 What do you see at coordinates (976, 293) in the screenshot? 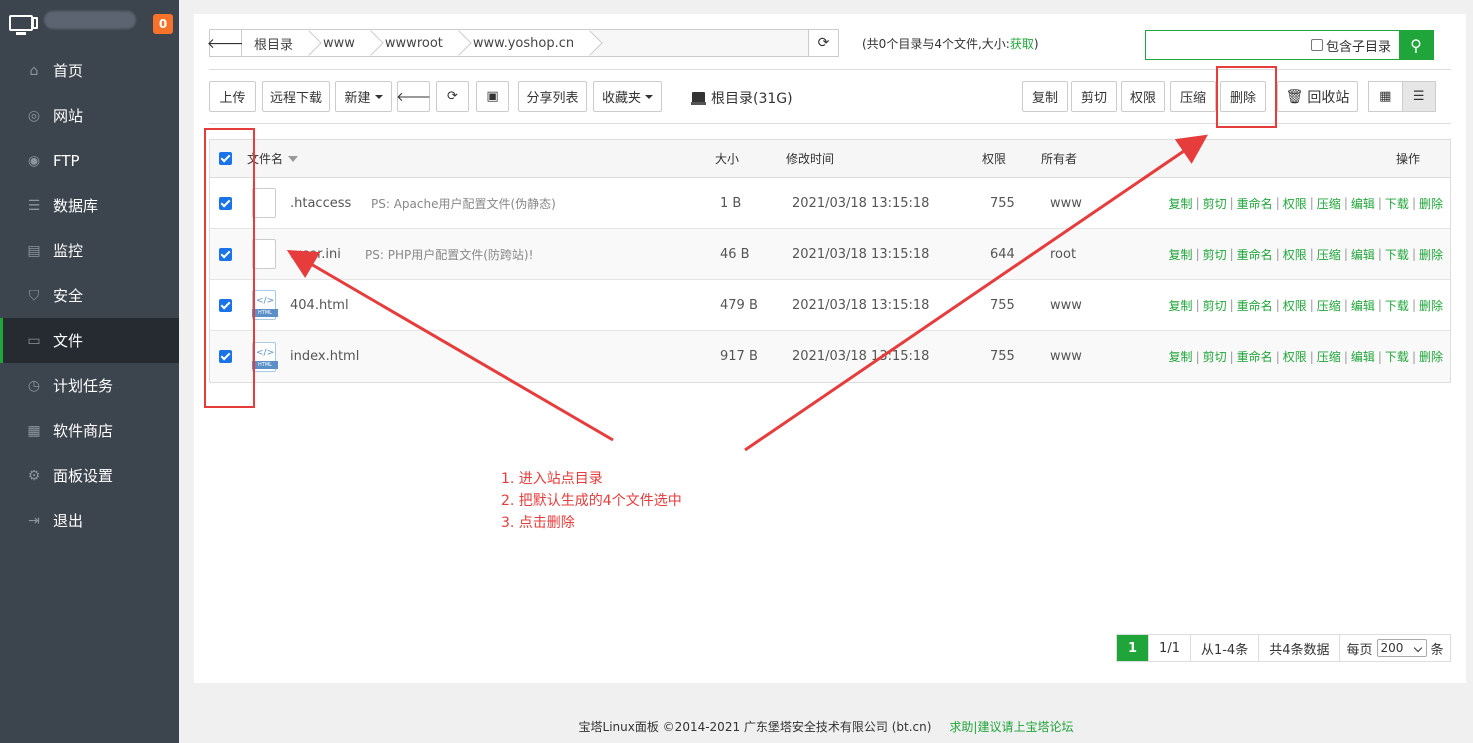
I see `arrow-to-delete` at bounding box center [976, 293].